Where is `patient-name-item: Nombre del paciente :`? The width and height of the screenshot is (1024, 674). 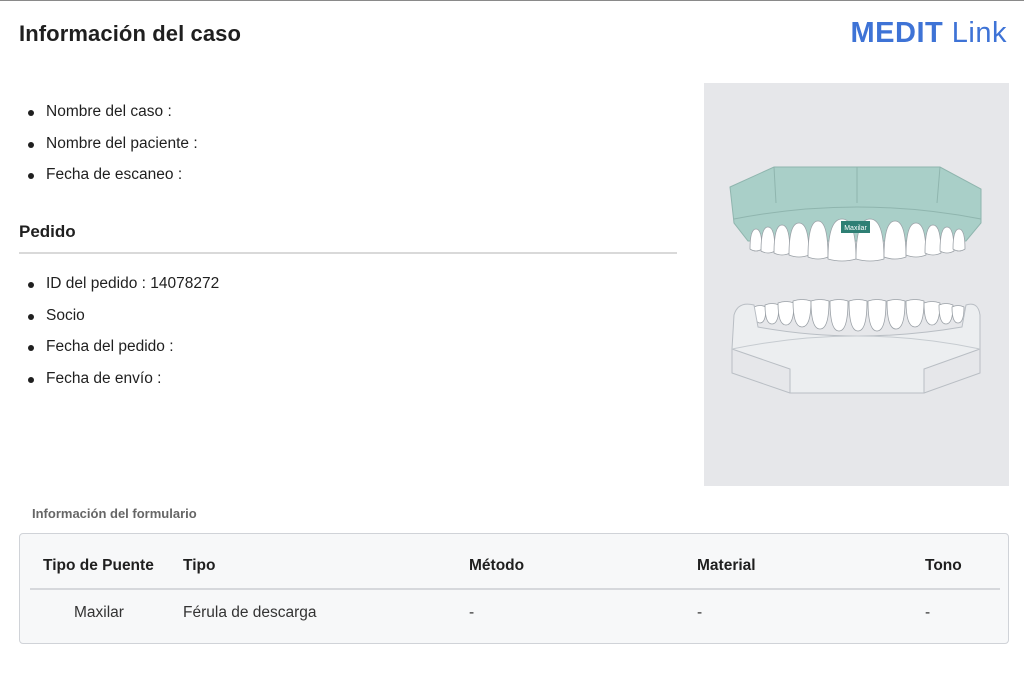
patient-name-item: Nombre del paciente : is located at coordinates (113, 150).